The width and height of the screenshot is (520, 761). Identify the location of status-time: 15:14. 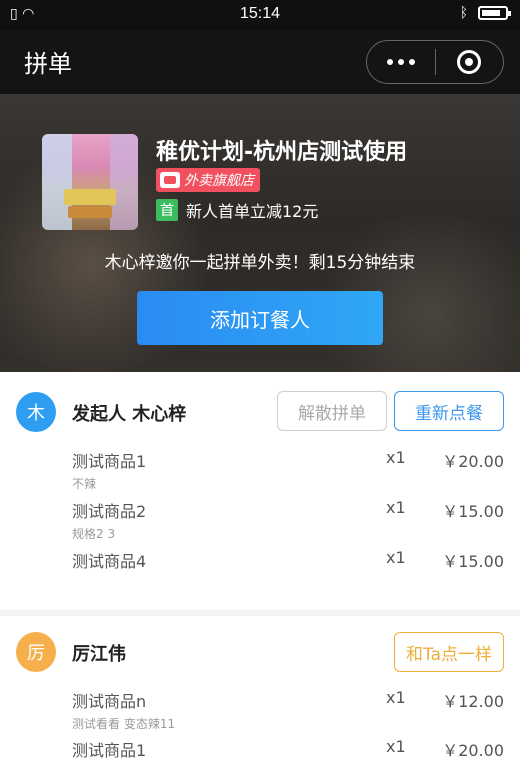
(260, 13).